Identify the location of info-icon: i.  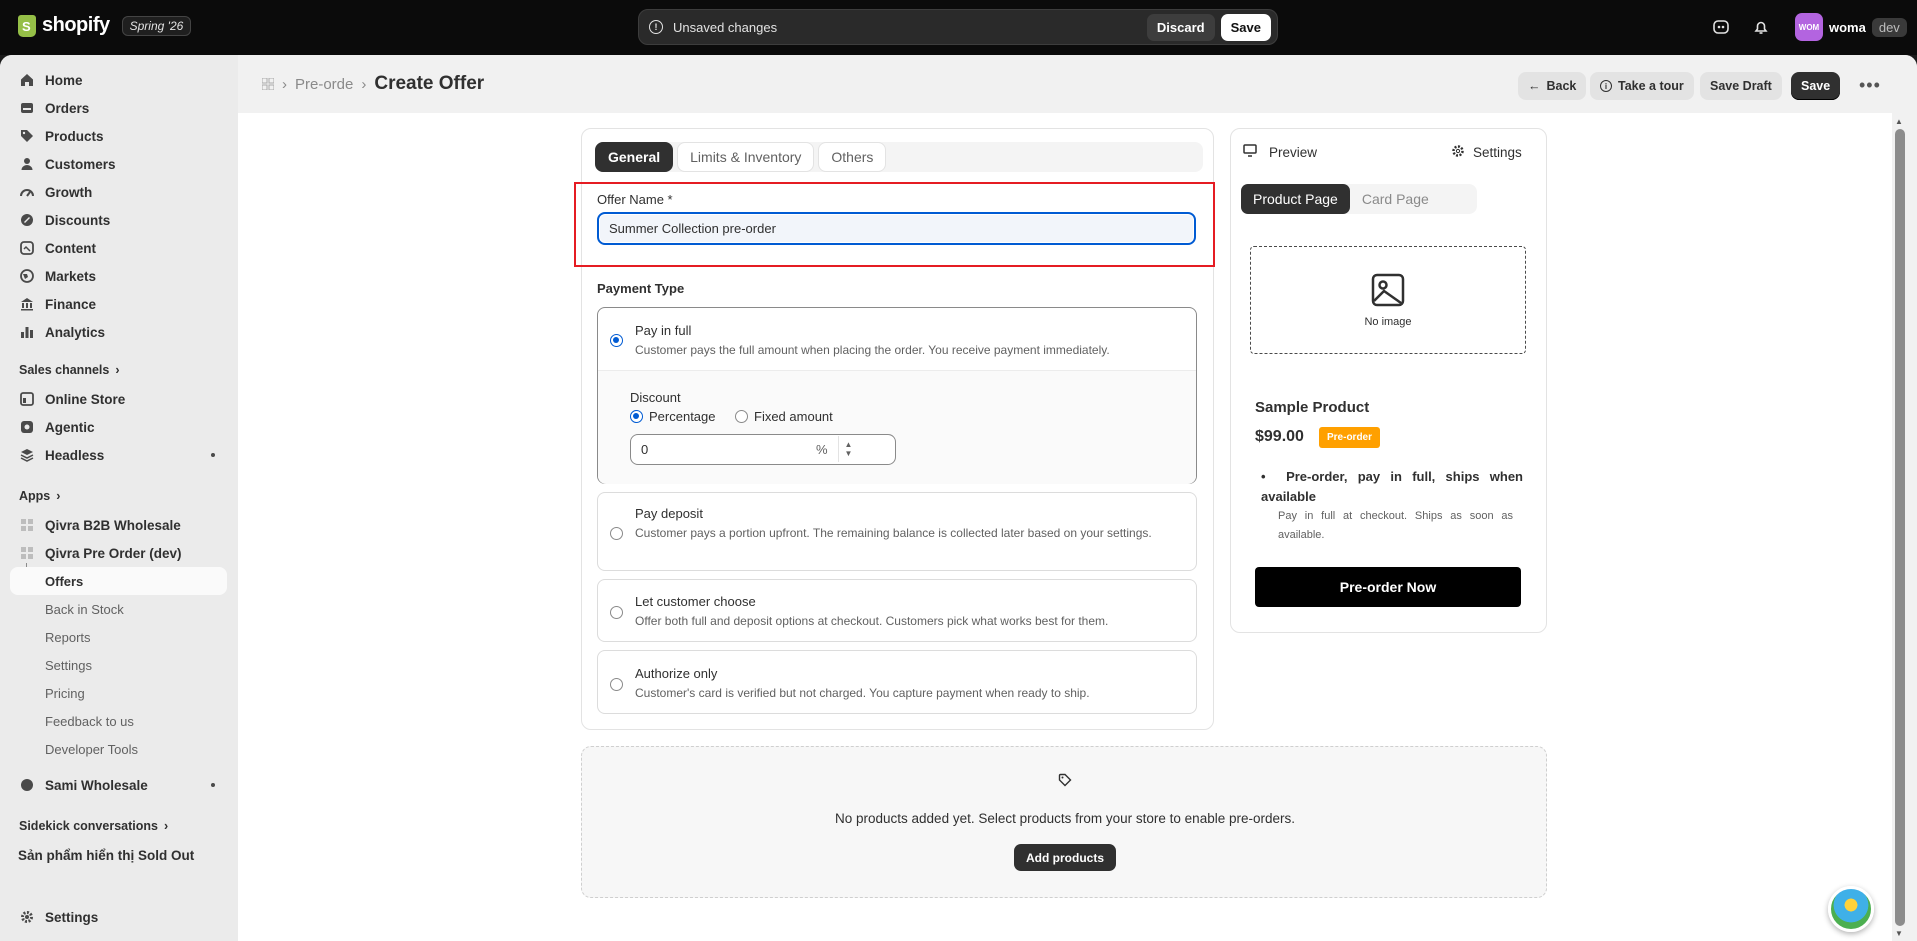
(1606, 86).